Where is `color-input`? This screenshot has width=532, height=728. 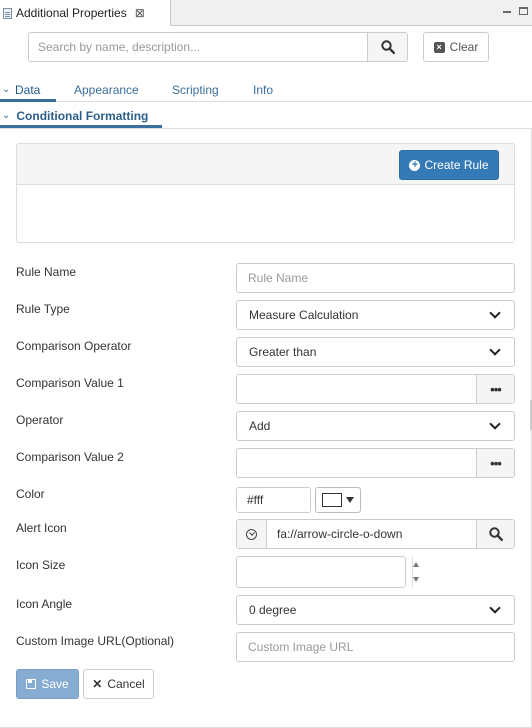 color-input is located at coordinates (273, 500).